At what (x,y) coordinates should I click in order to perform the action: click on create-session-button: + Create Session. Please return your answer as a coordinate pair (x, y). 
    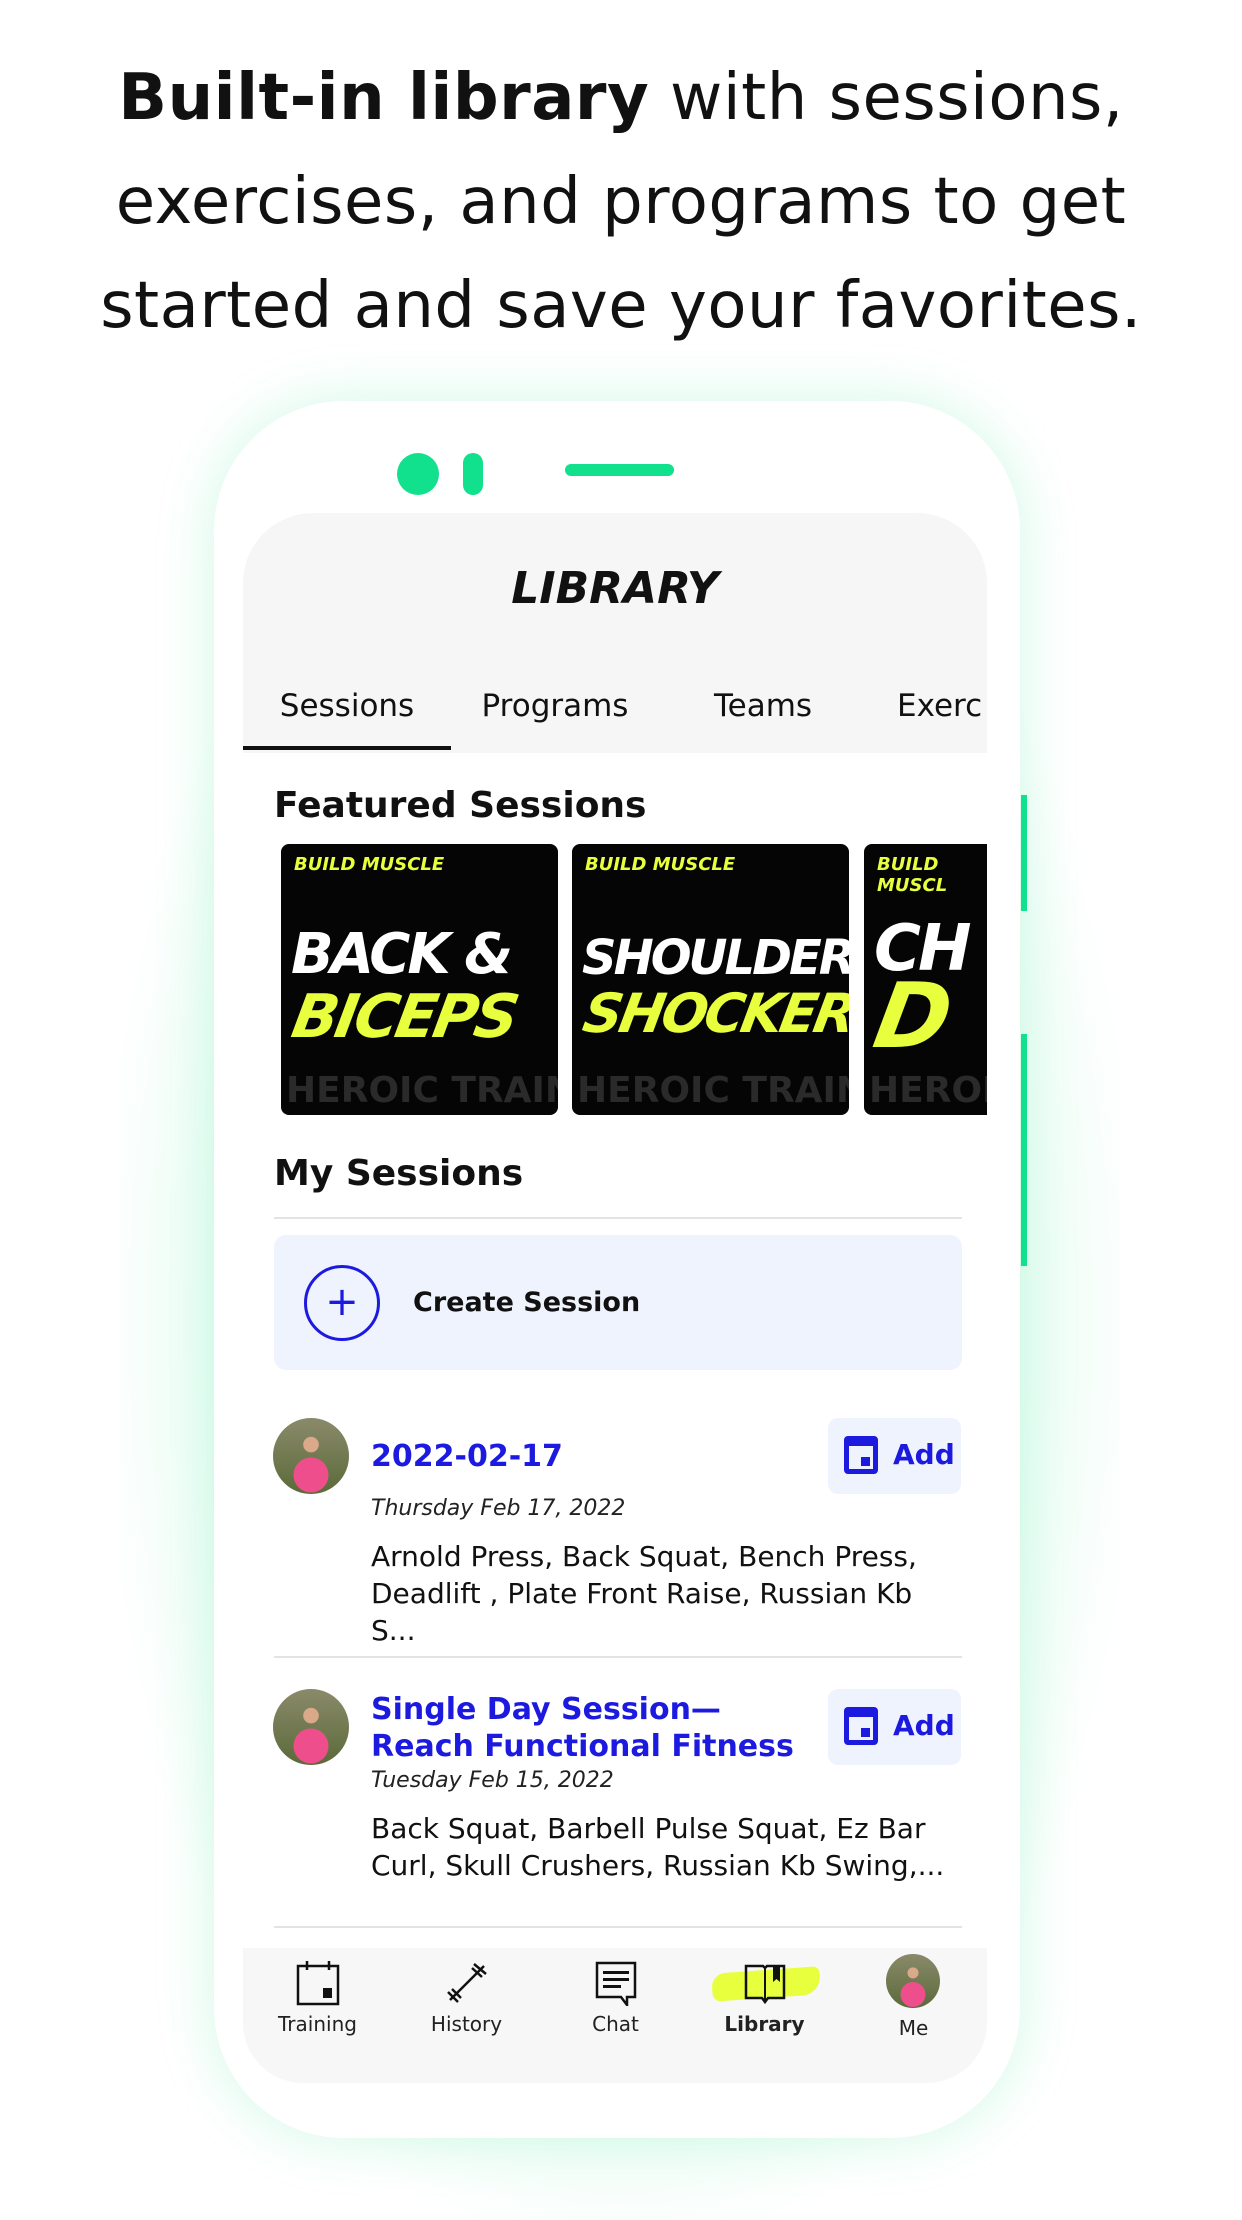
    Looking at the image, I should click on (618, 1302).